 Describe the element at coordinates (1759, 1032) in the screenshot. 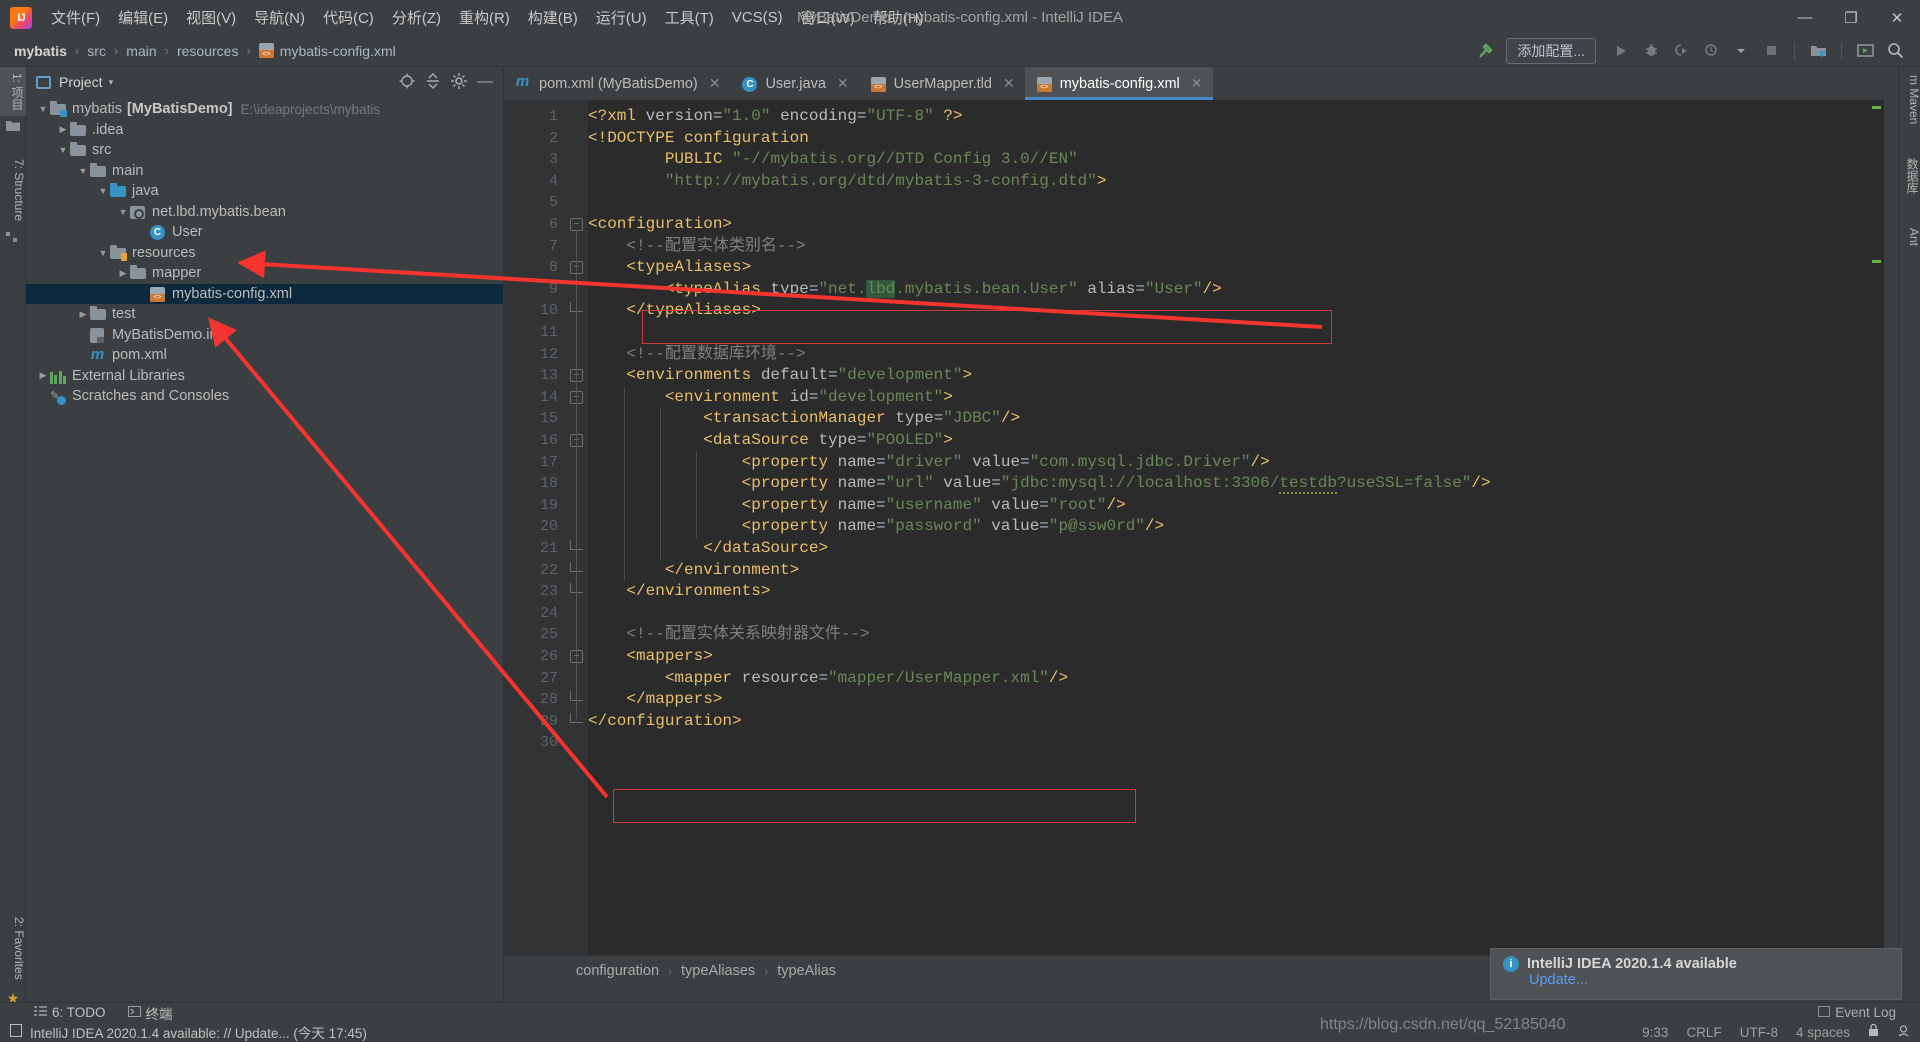

I see `file-encoding: UTF-8` at that location.